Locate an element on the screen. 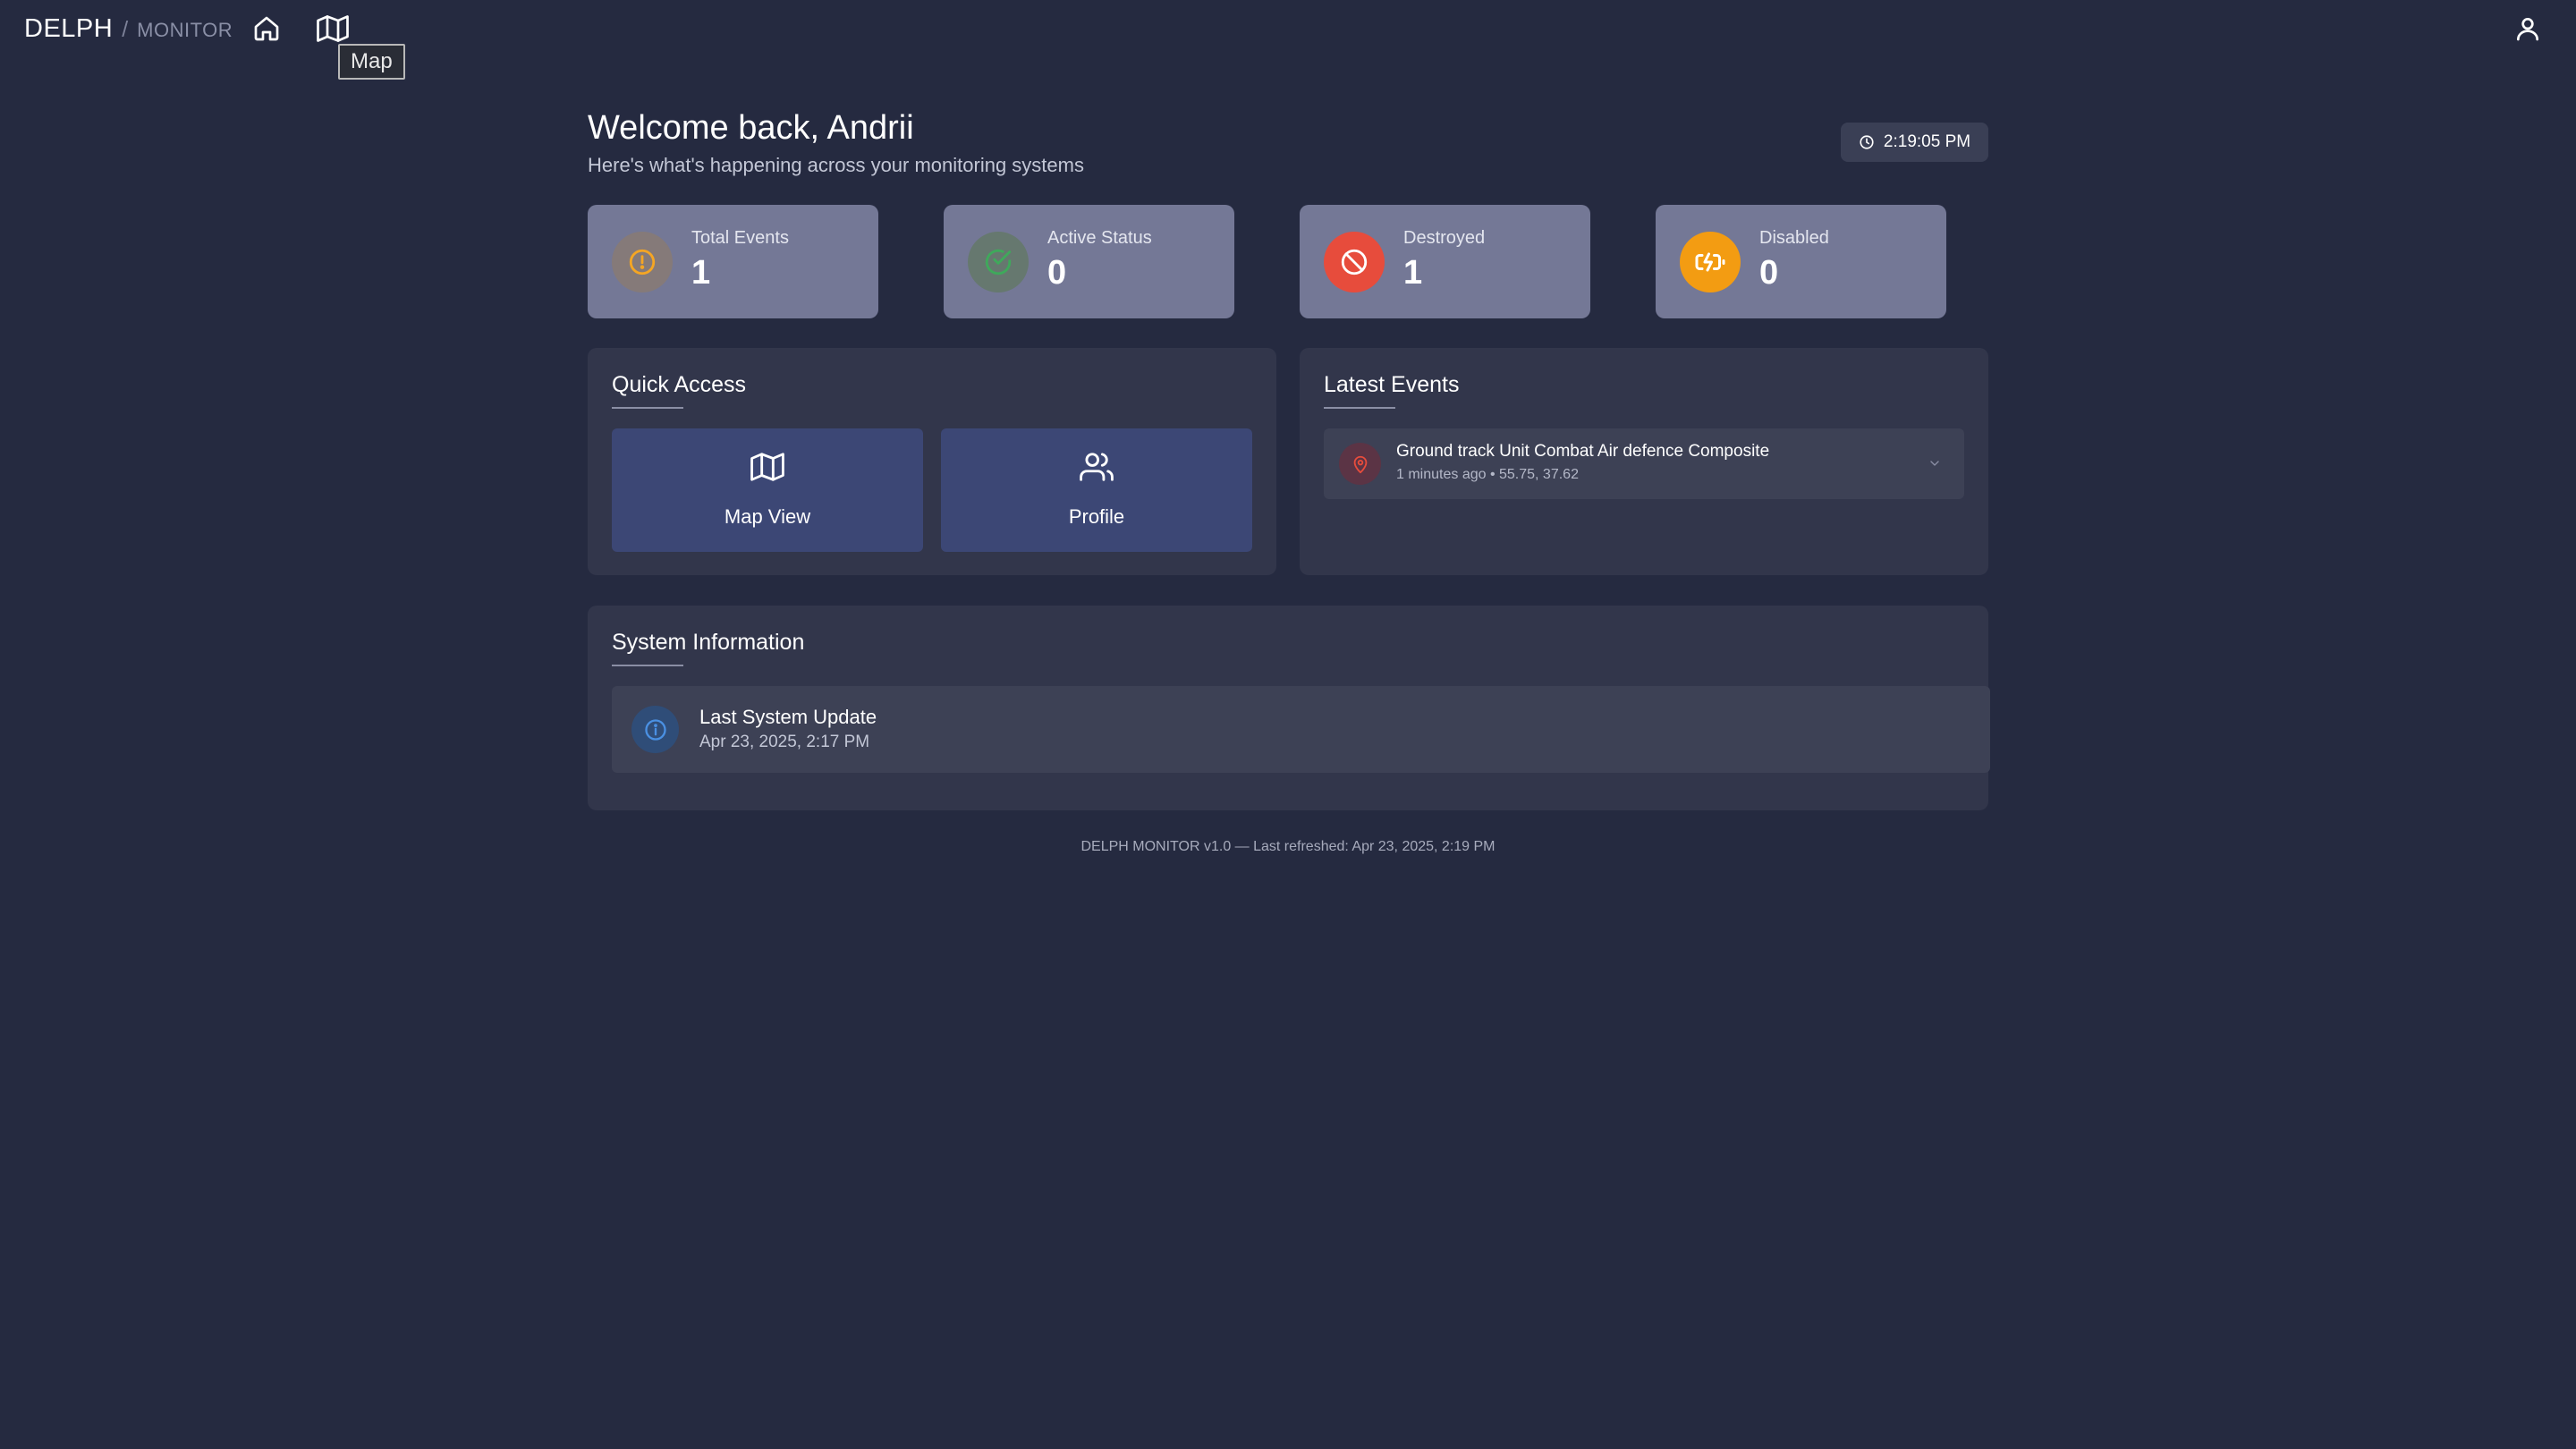 The height and width of the screenshot is (1449, 2576). map-pin-icon is located at coordinates (1360, 464).